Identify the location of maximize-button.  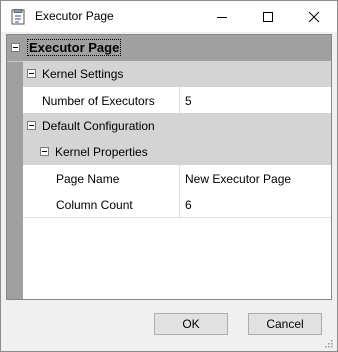
(268, 16).